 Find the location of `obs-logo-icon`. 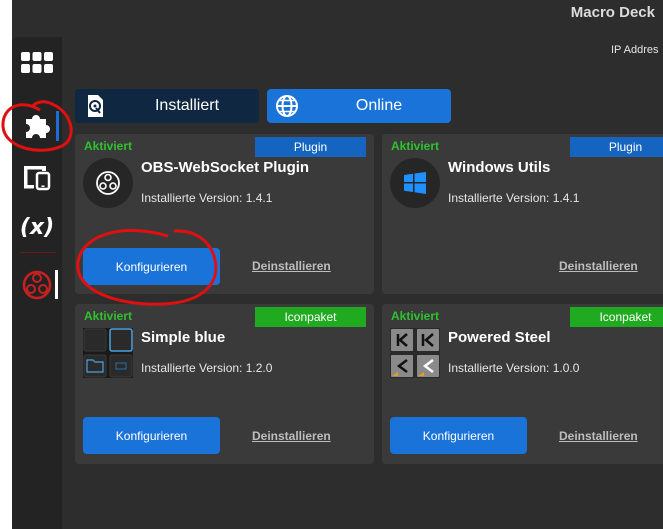

obs-logo-icon is located at coordinates (108, 183).